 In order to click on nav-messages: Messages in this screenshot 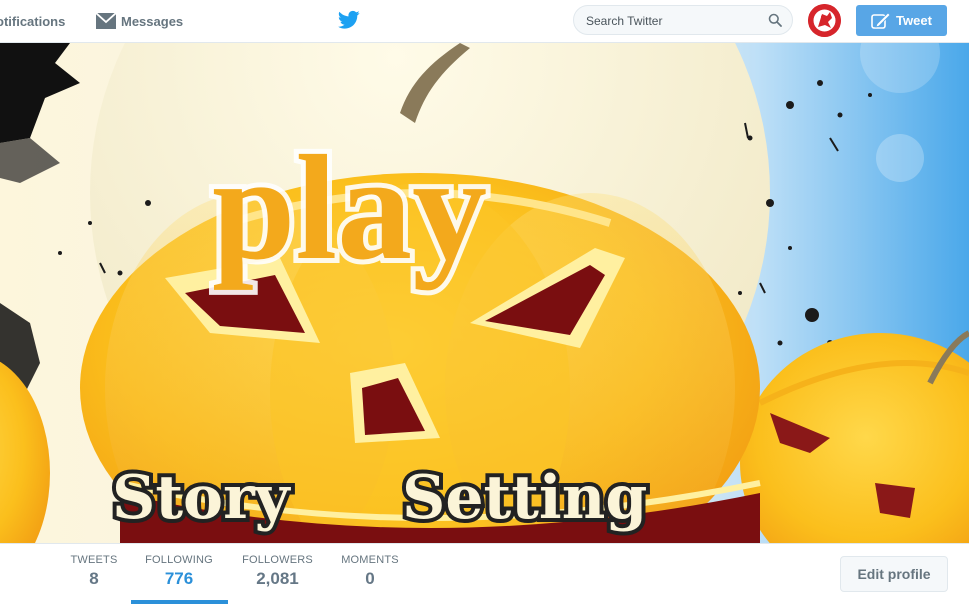, I will do `click(139, 21)`.